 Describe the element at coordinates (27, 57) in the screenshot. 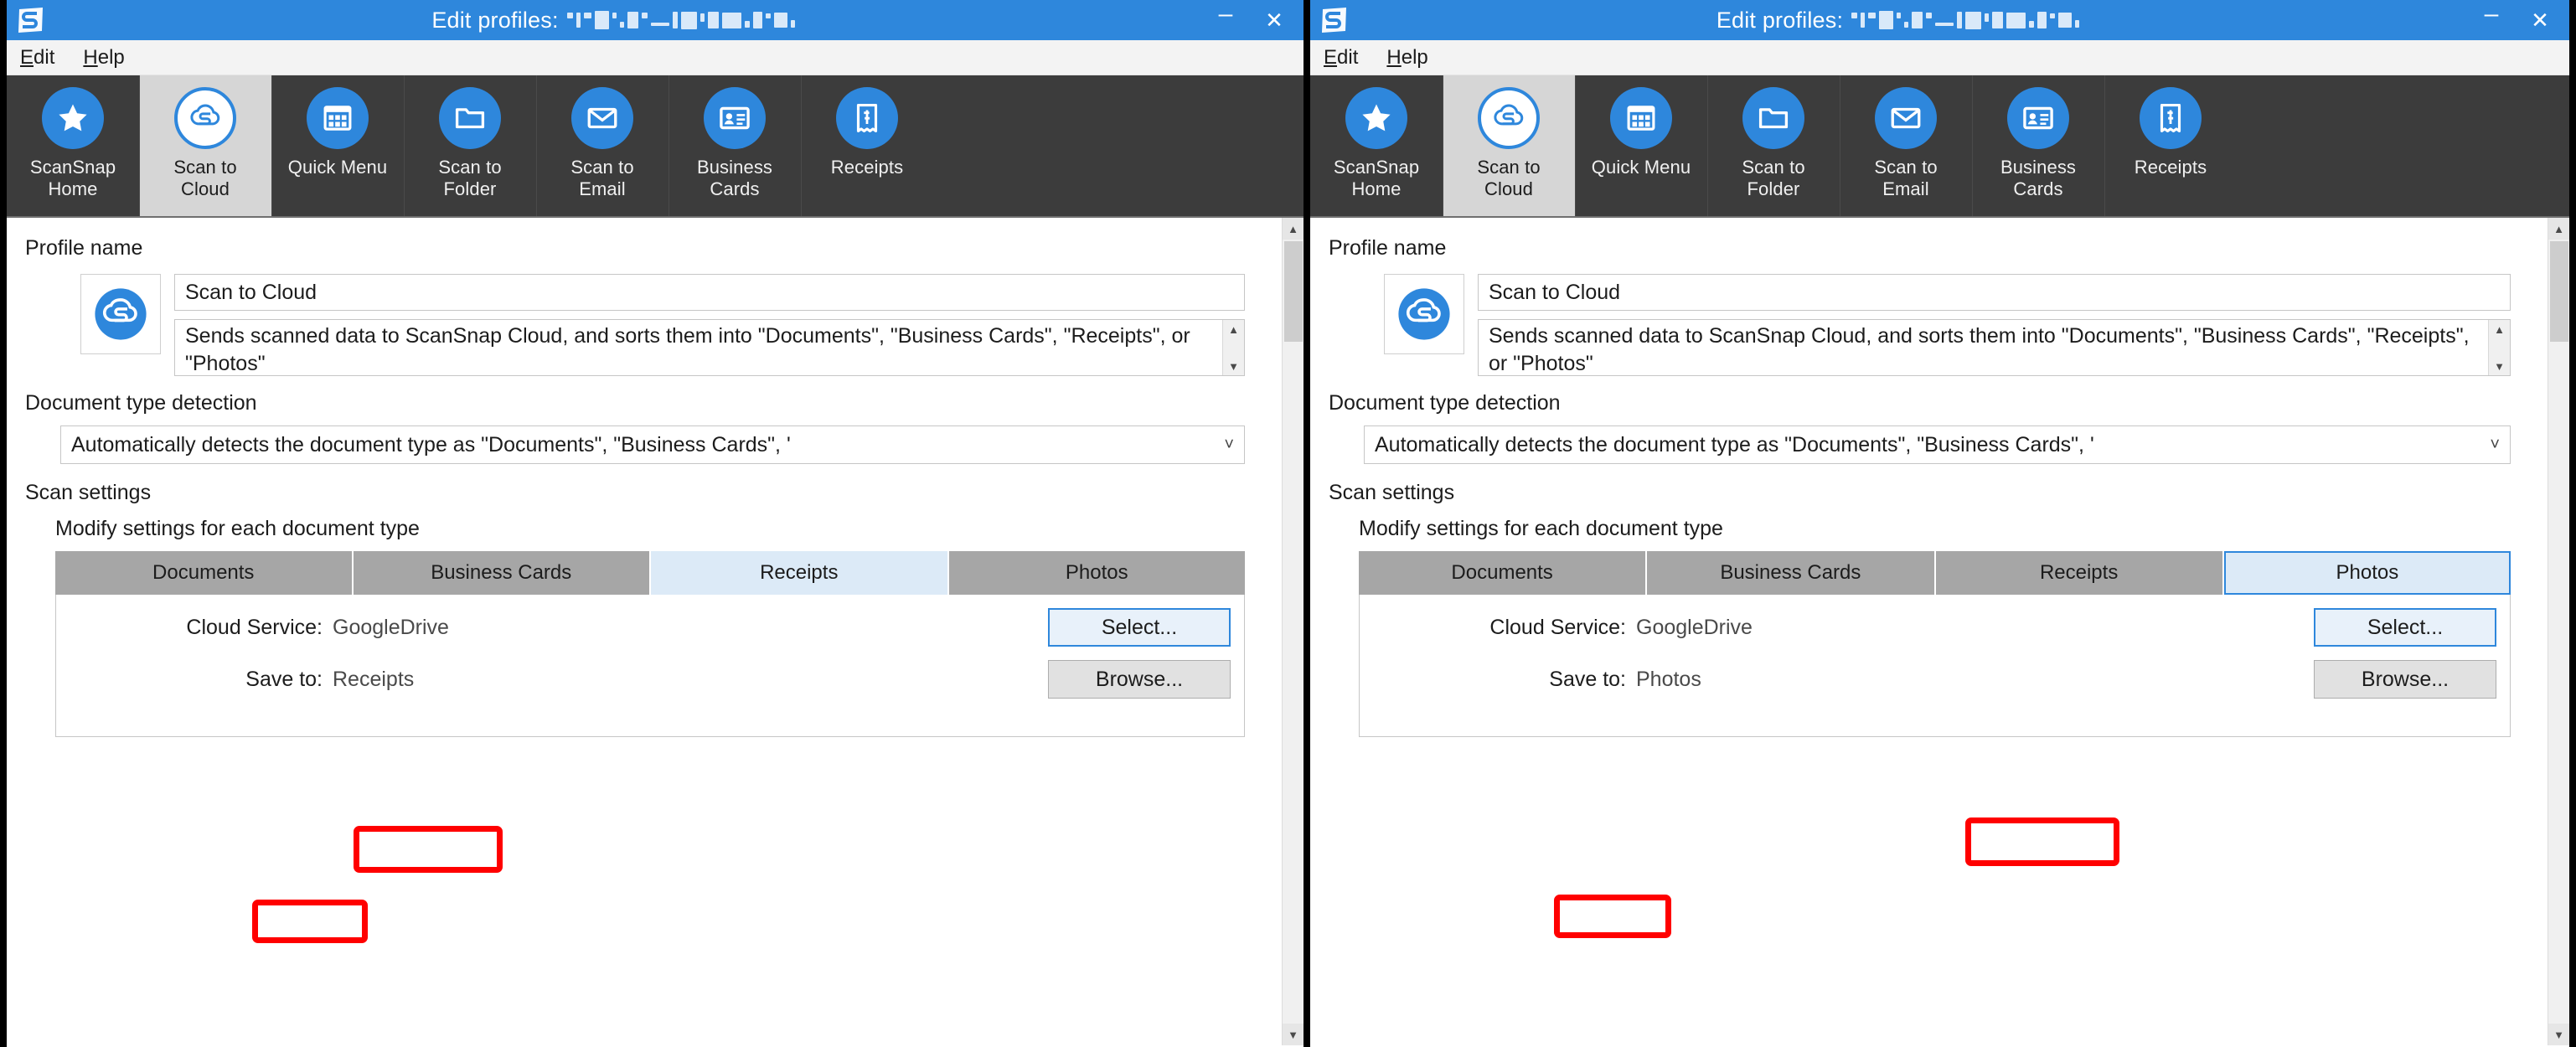

I see `menu-item-edit-mnemonic: E` at that location.